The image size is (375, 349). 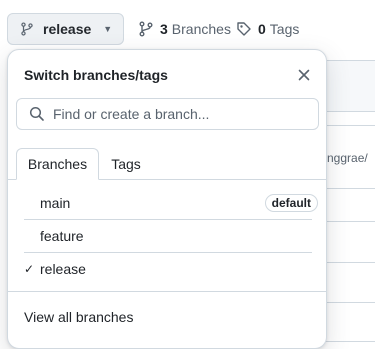 I want to click on search-icon, so click(x=36, y=113).